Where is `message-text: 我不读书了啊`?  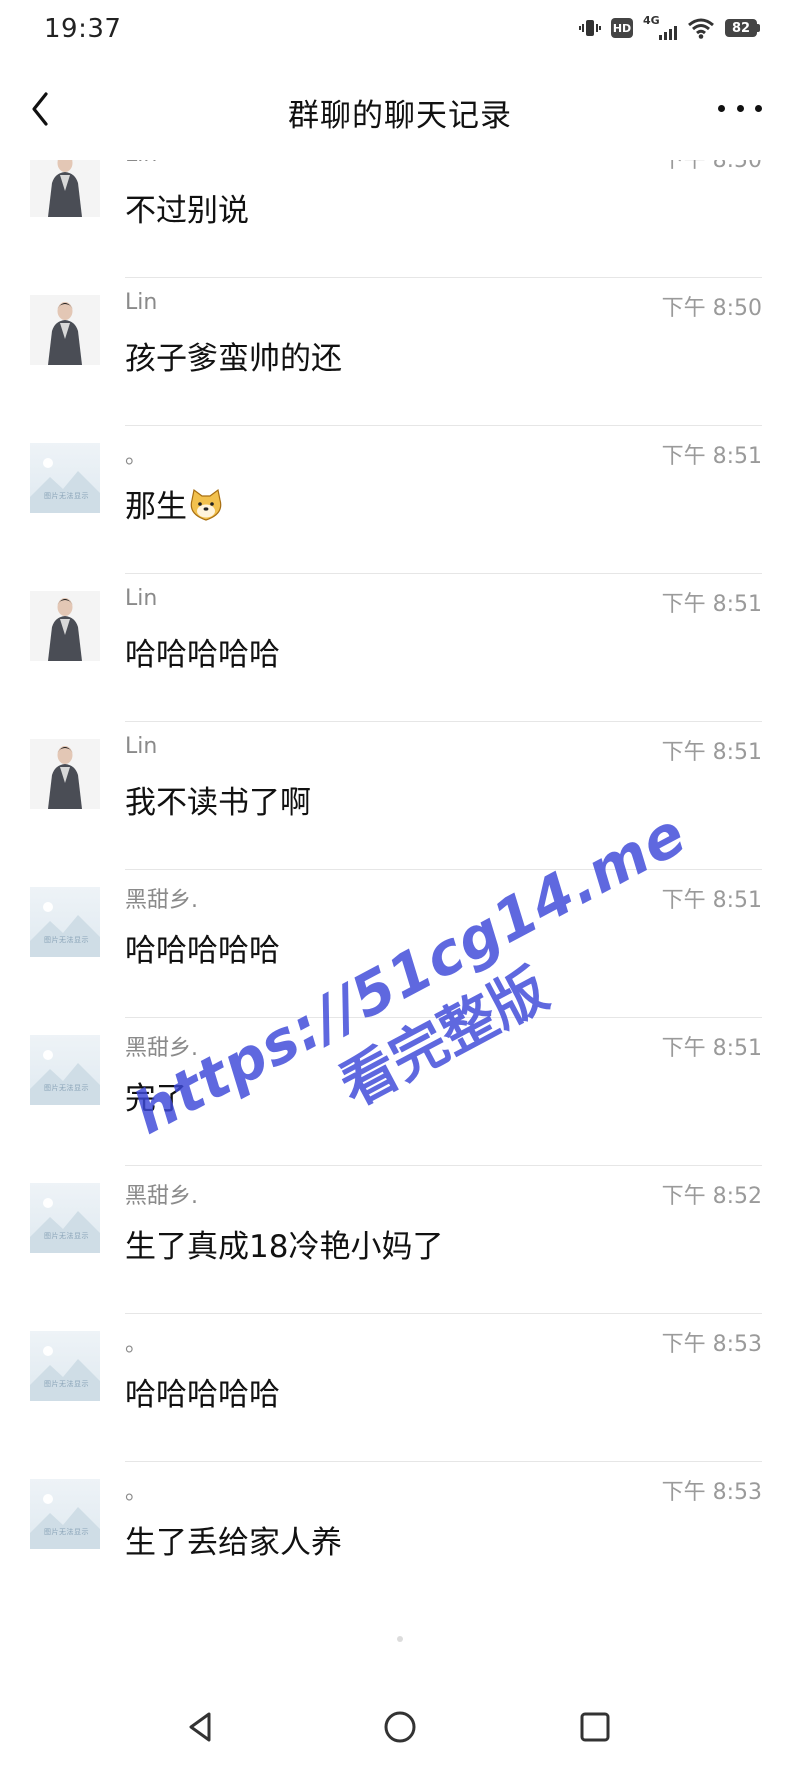
message-text: 我不读书了啊 is located at coordinates (218, 799).